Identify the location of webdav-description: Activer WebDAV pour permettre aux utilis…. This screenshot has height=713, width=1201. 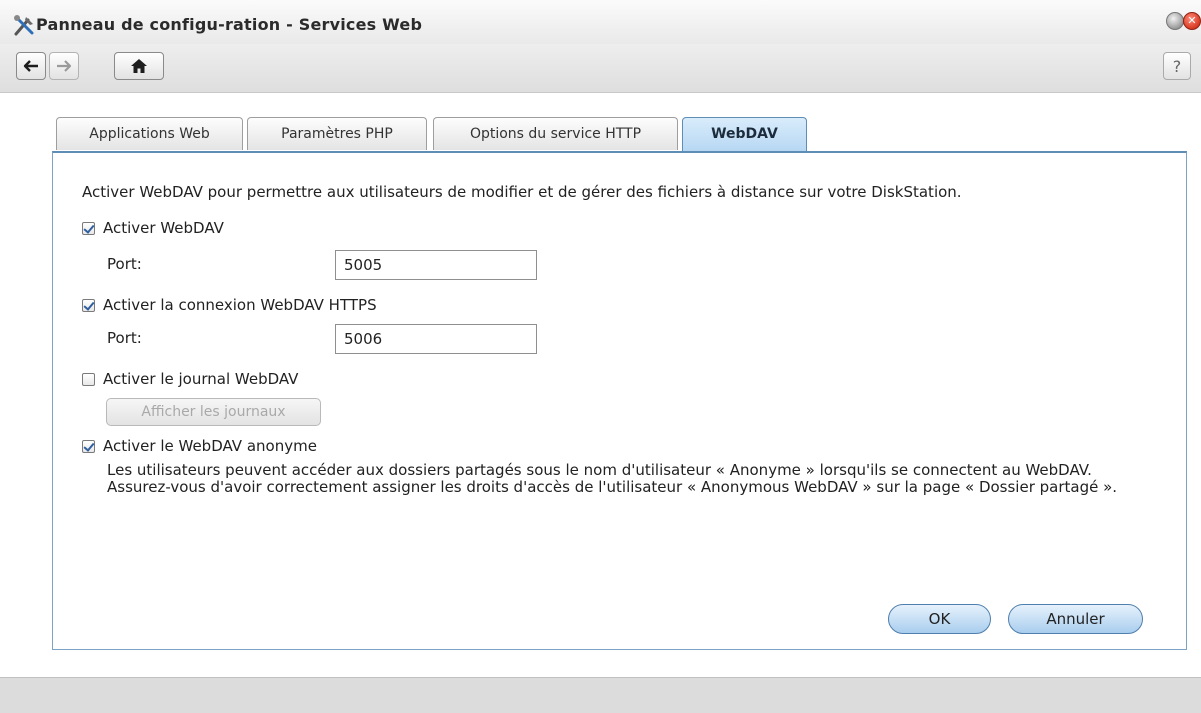
(522, 192).